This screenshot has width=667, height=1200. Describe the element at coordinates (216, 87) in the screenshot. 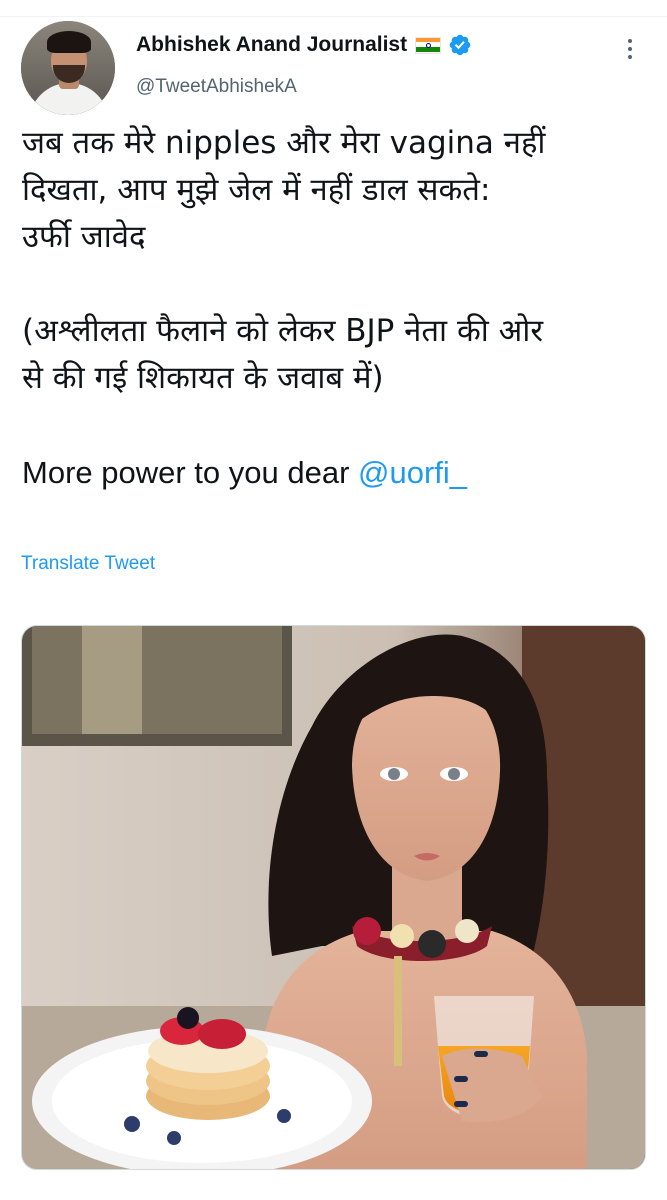

I see `author-handle: @TweetAbhishekA` at that location.